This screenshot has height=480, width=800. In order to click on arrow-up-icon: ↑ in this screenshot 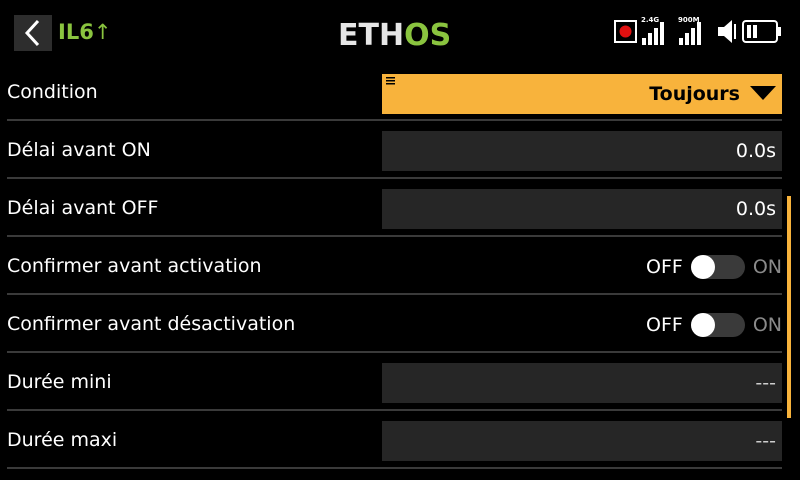, I will do `click(102, 32)`.